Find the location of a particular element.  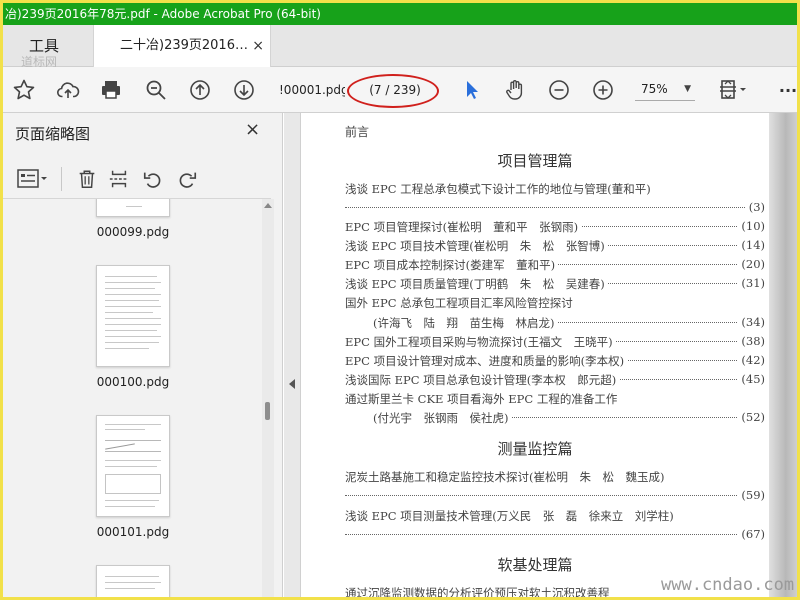

thumbnail-options-icon is located at coordinates (33, 179).